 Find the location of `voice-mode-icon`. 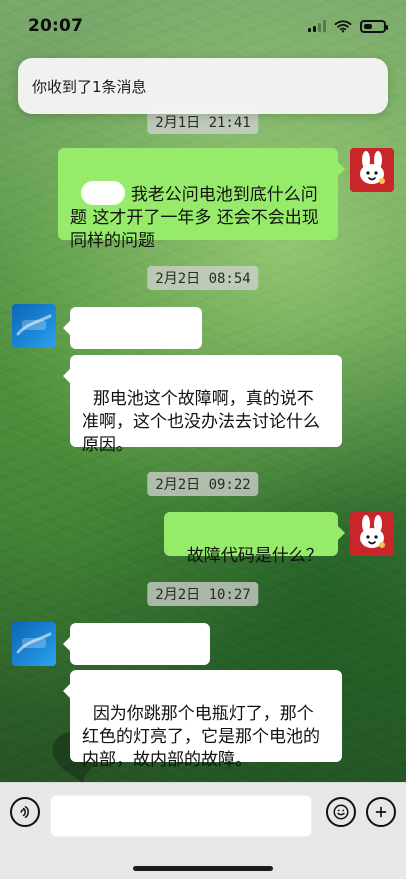

voice-mode-icon is located at coordinates (24, 812).